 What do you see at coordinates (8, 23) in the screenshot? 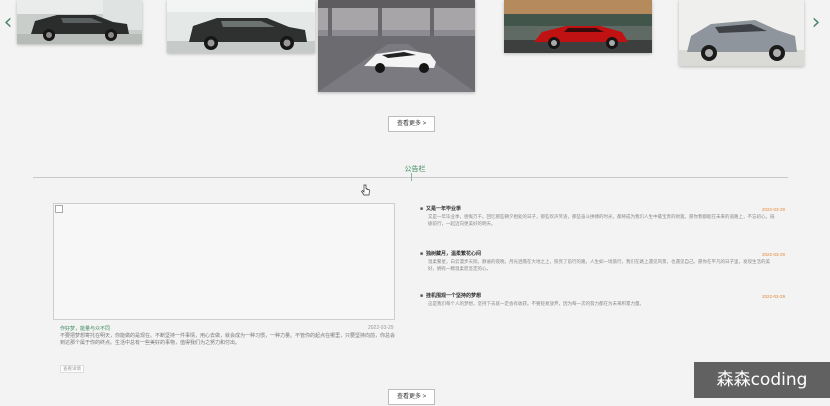
I see `carousel-prev-arrow-icon: ‹` at bounding box center [8, 23].